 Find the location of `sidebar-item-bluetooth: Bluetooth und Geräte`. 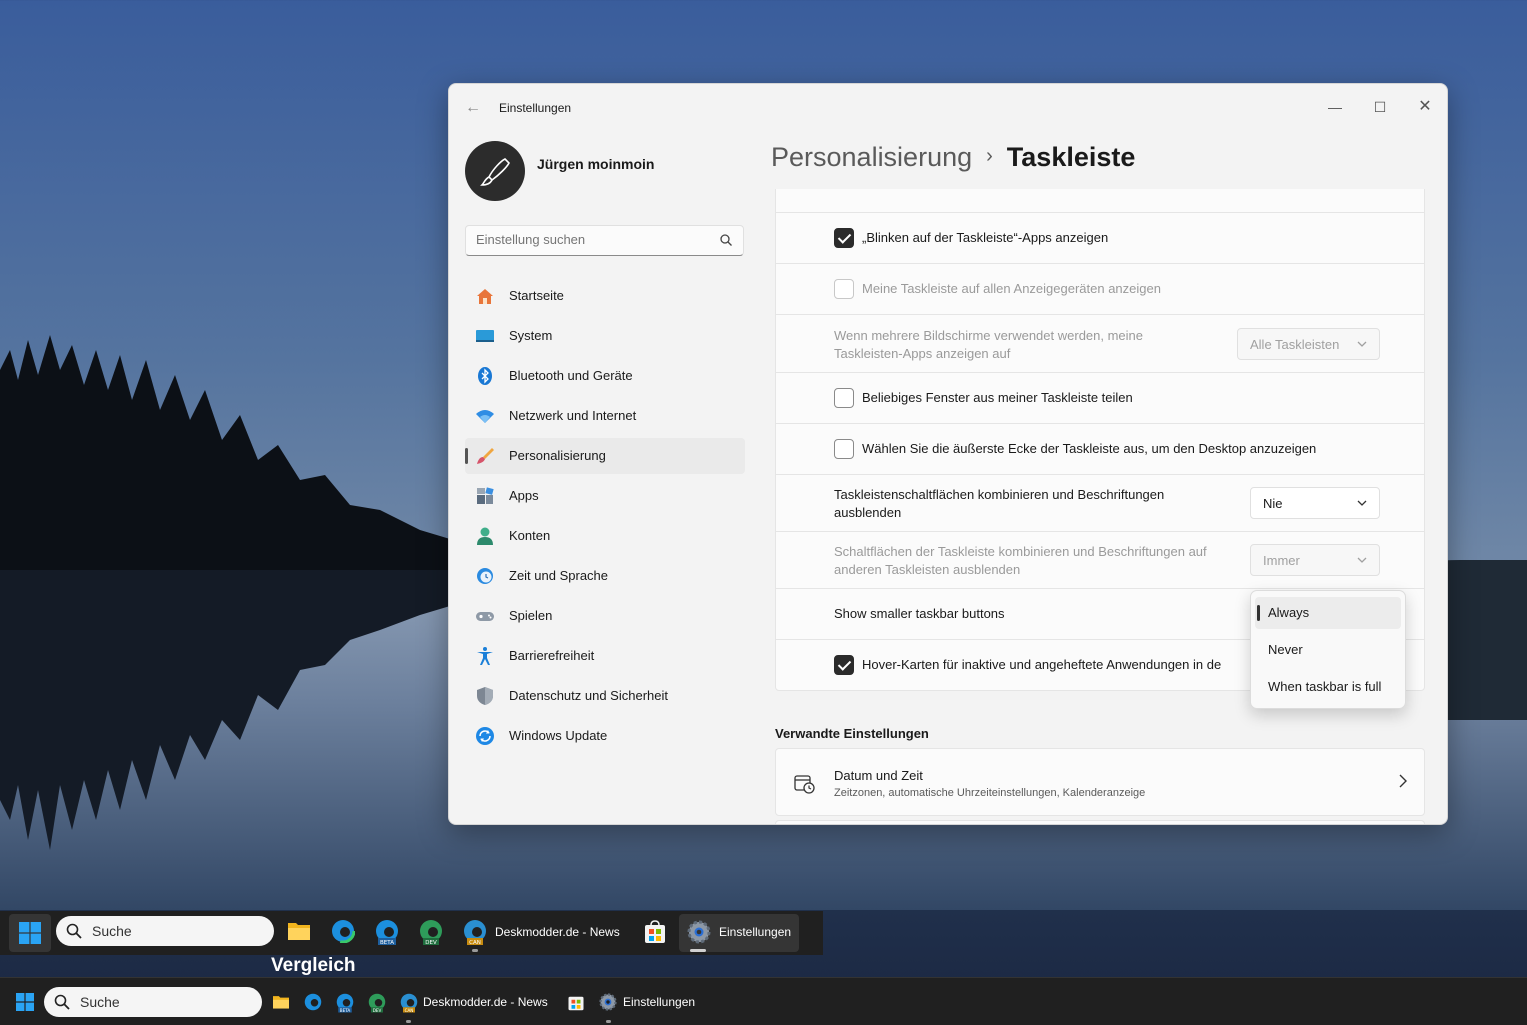

sidebar-item-bluetooth: Bluetooth und Geräte is located at coordinates (605, 376).